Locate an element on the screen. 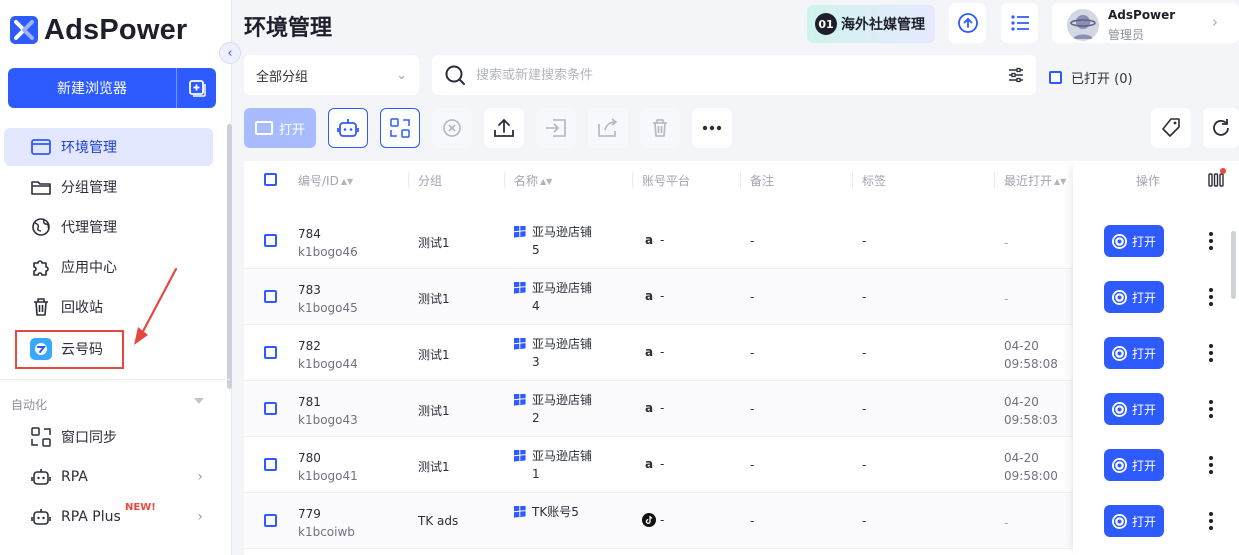 Image resolution: width=1239 pixels, height=555 pixels. tag-icon is located at coordinates (1171, 127).